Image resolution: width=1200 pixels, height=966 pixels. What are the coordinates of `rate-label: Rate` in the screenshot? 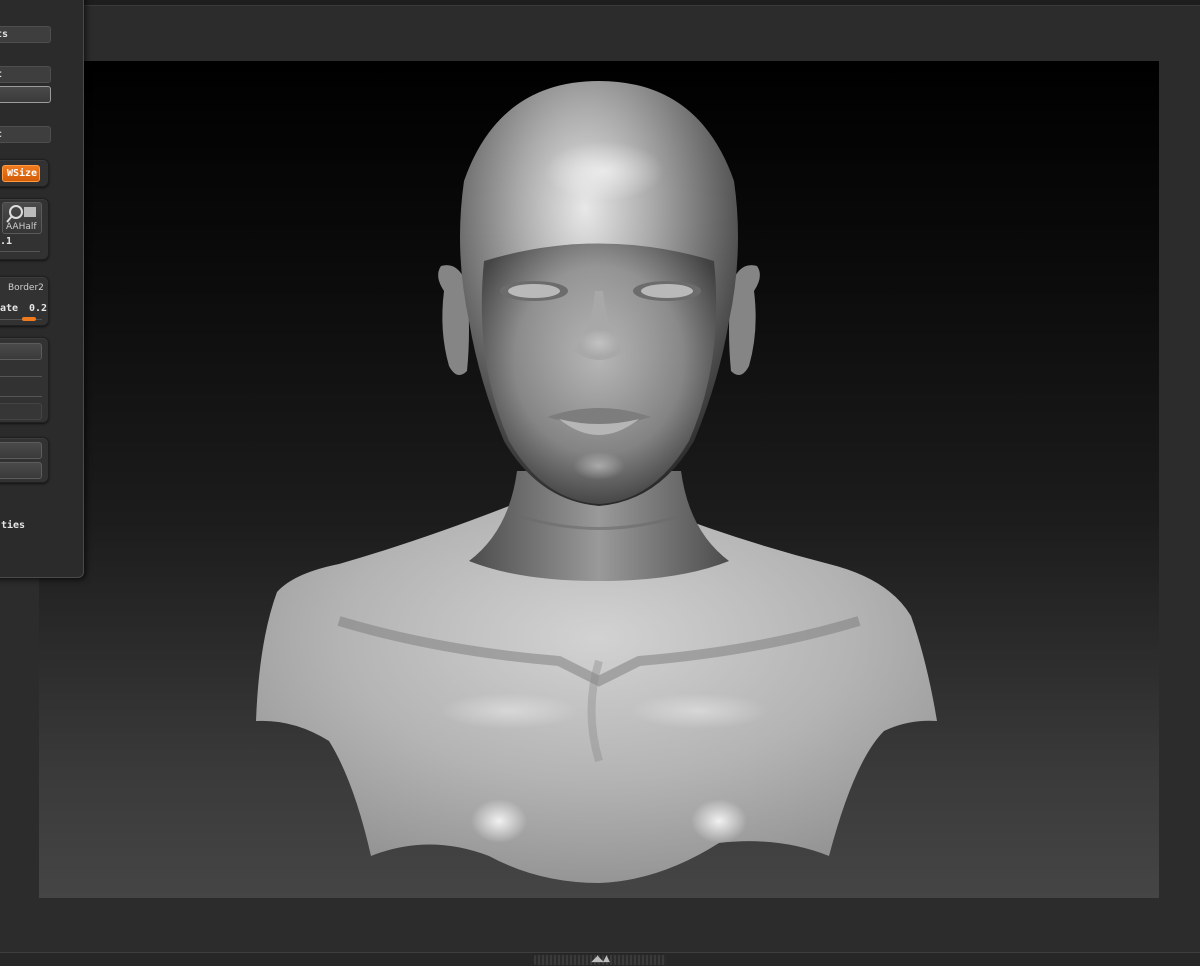 It's located at (9, 308).